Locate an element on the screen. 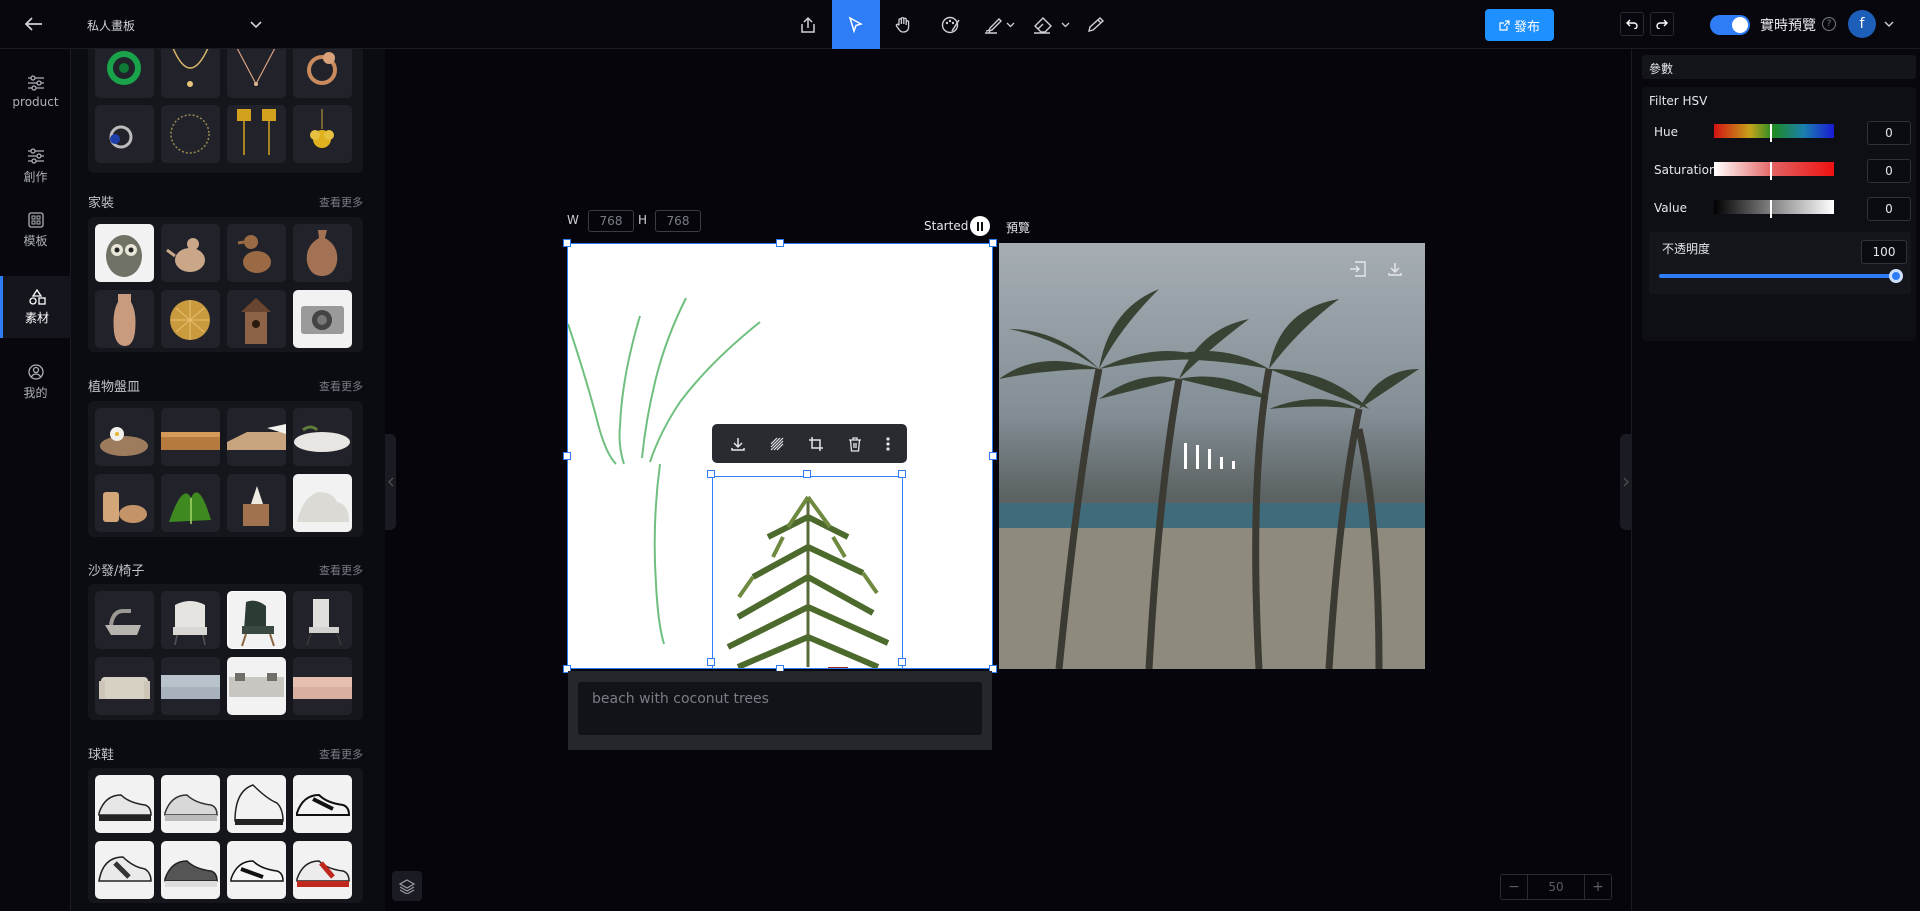 This screenshot has height=911, width=1920. upload-icon is located at coordinates (808, 25).